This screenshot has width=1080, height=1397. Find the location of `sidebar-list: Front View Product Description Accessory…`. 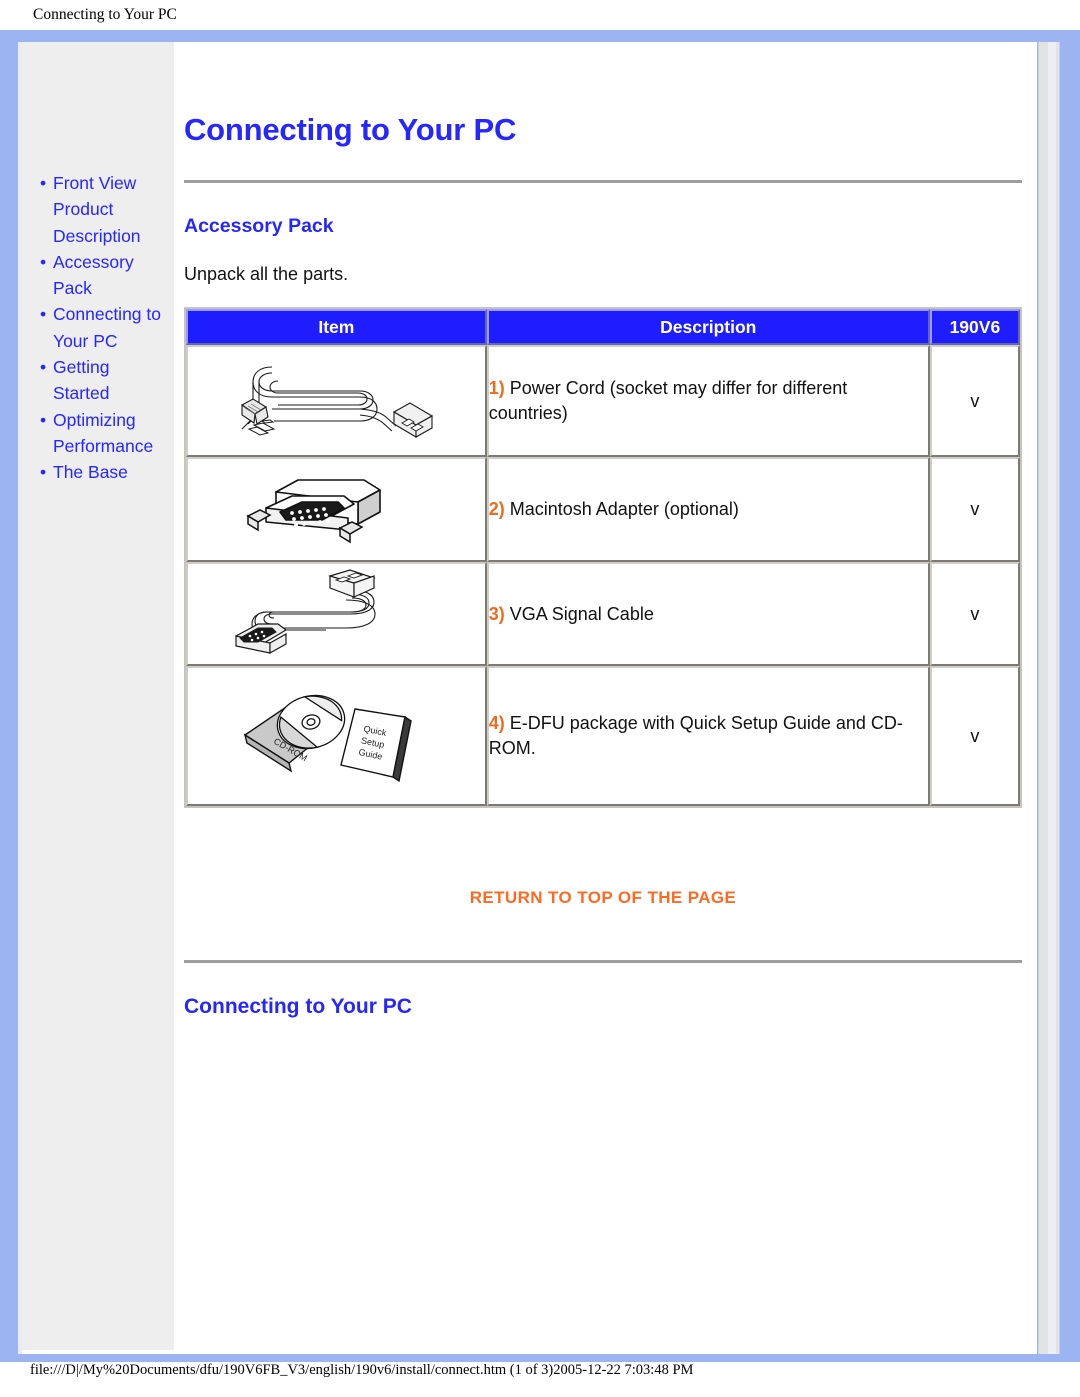

sidebar-list: Front View Product Description Accessory… is located at coordinates (98, 328).